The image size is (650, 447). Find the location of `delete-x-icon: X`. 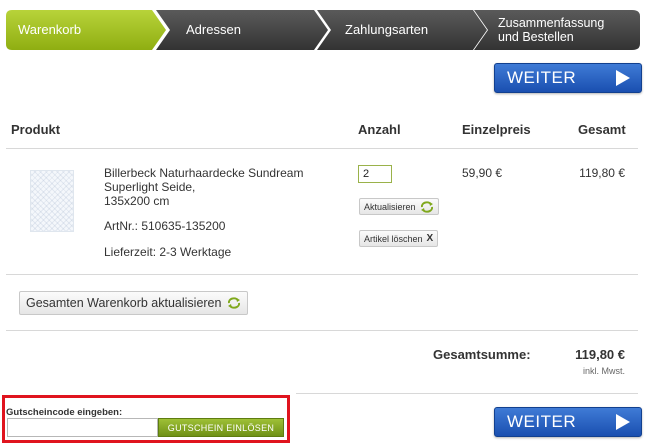

delete-x-icon: X is located at coordinates (430, 238).